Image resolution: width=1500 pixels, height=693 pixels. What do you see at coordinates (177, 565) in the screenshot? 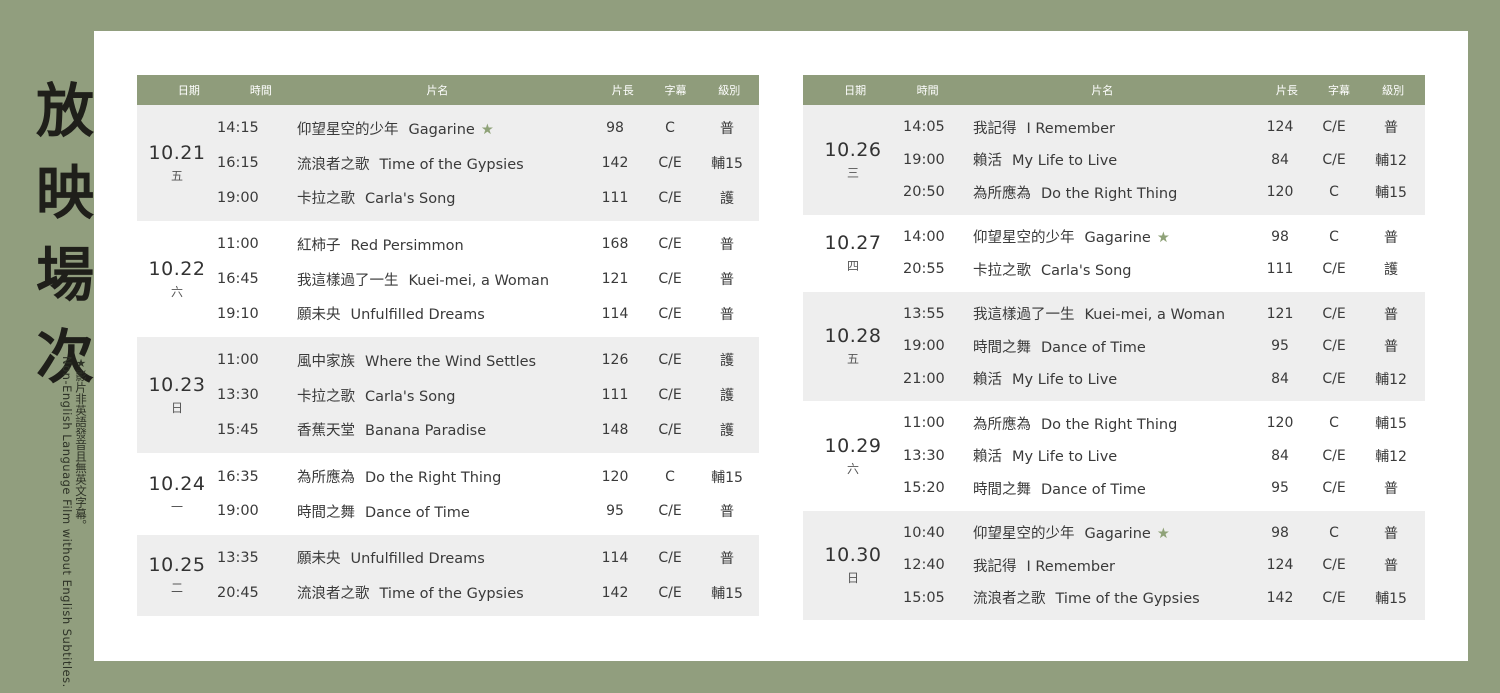
I see `date-label: 10.25` at bounding box center [177, 565].